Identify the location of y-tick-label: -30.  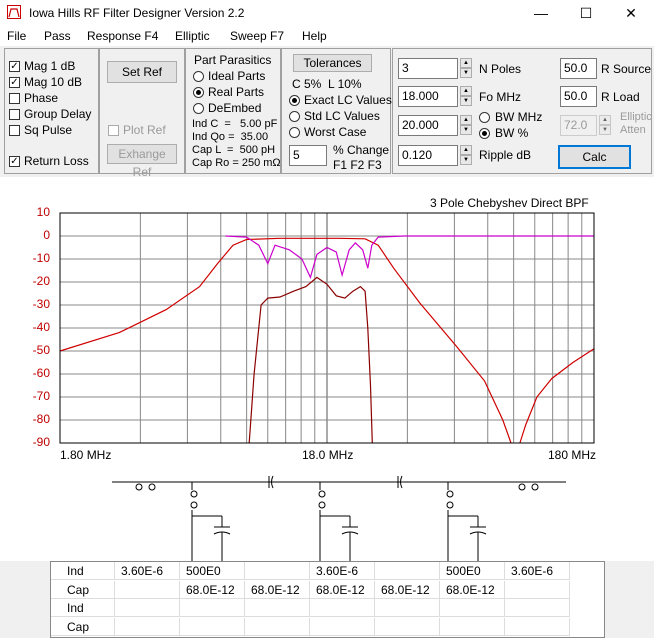
(41, 304).